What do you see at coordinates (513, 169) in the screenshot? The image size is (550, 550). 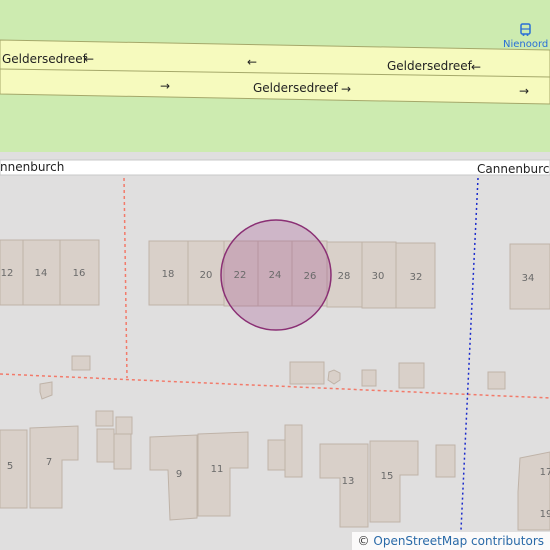 I see `street-label-cannenburch-right: Cannenburch` at bounding box center [513, 169].